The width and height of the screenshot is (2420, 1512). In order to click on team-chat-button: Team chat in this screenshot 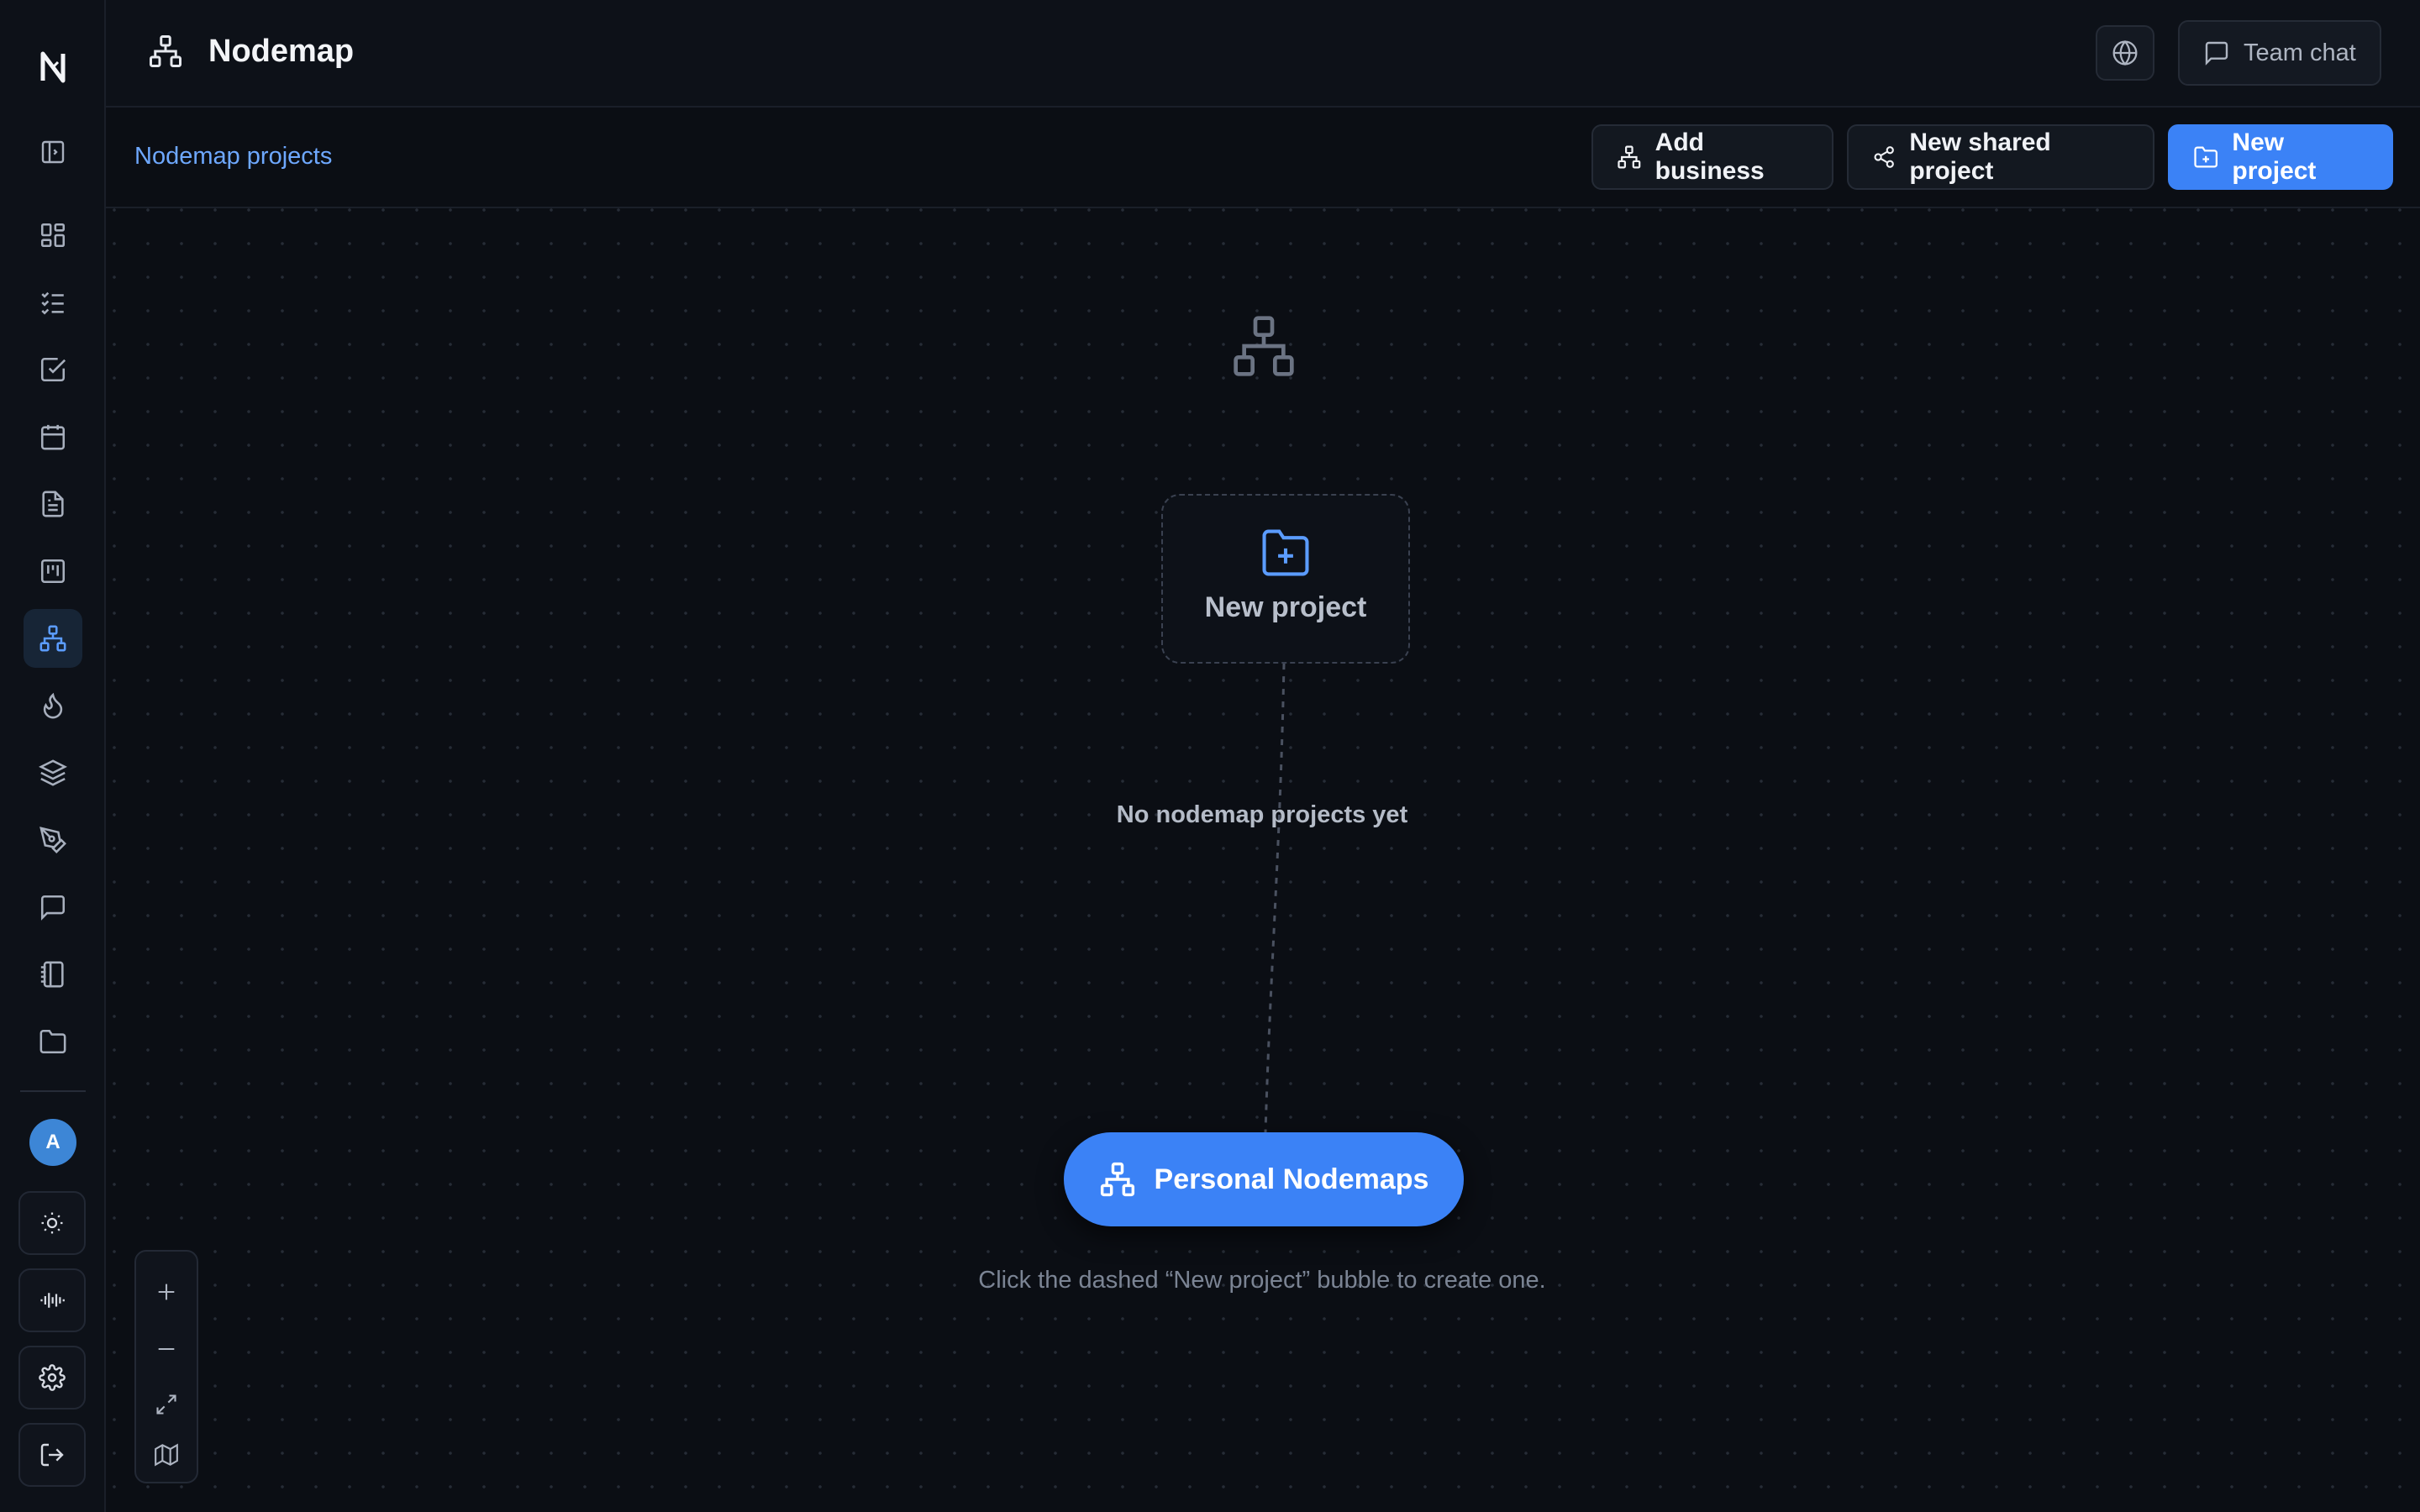, I will do `click(2279, 53)`.